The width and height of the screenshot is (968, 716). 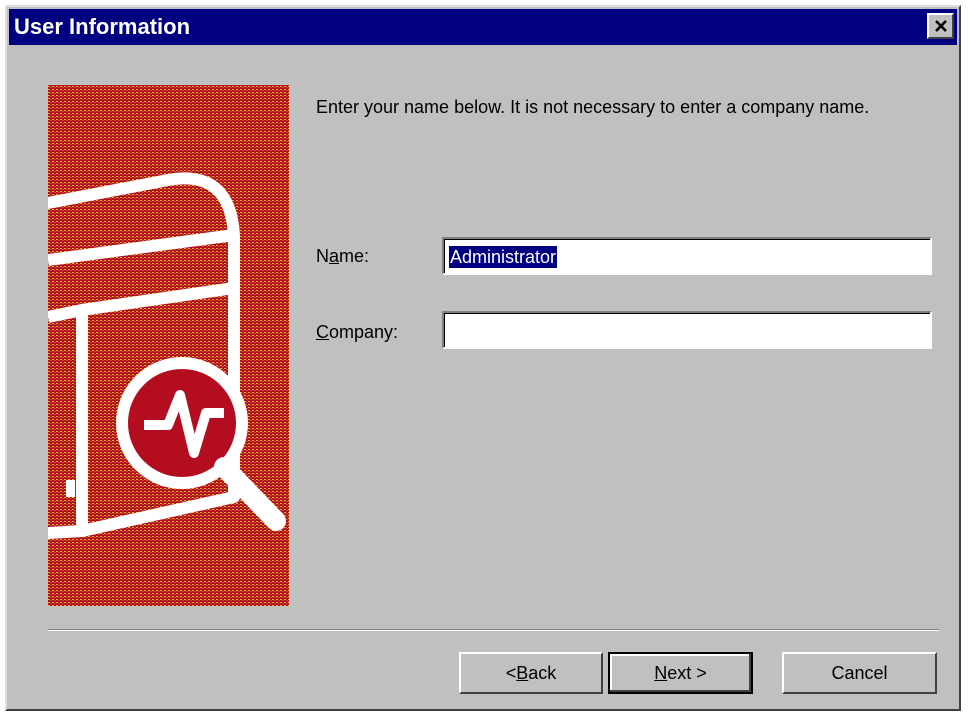 I want to click on title-bar: User Information, so click(x=483, y=27).